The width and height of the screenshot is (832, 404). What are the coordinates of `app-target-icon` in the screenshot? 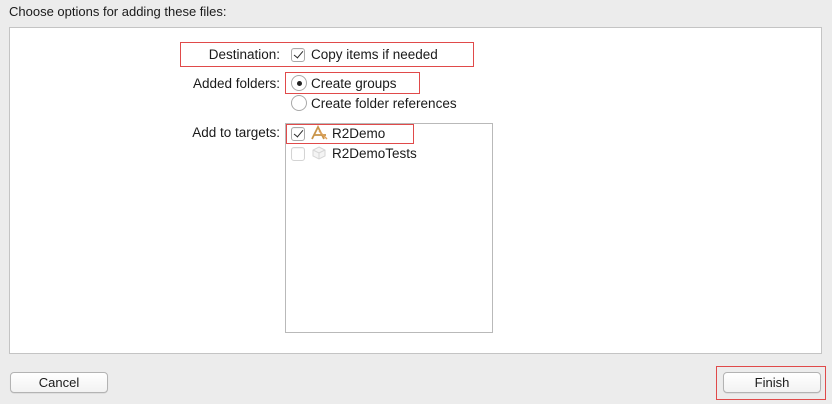 It's located at (319, 132).